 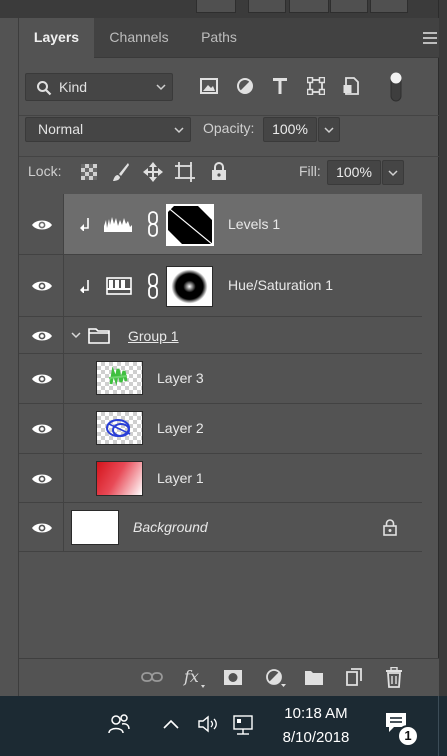 I want to click on layer-row-background: Background, so click(x=220, y=527).